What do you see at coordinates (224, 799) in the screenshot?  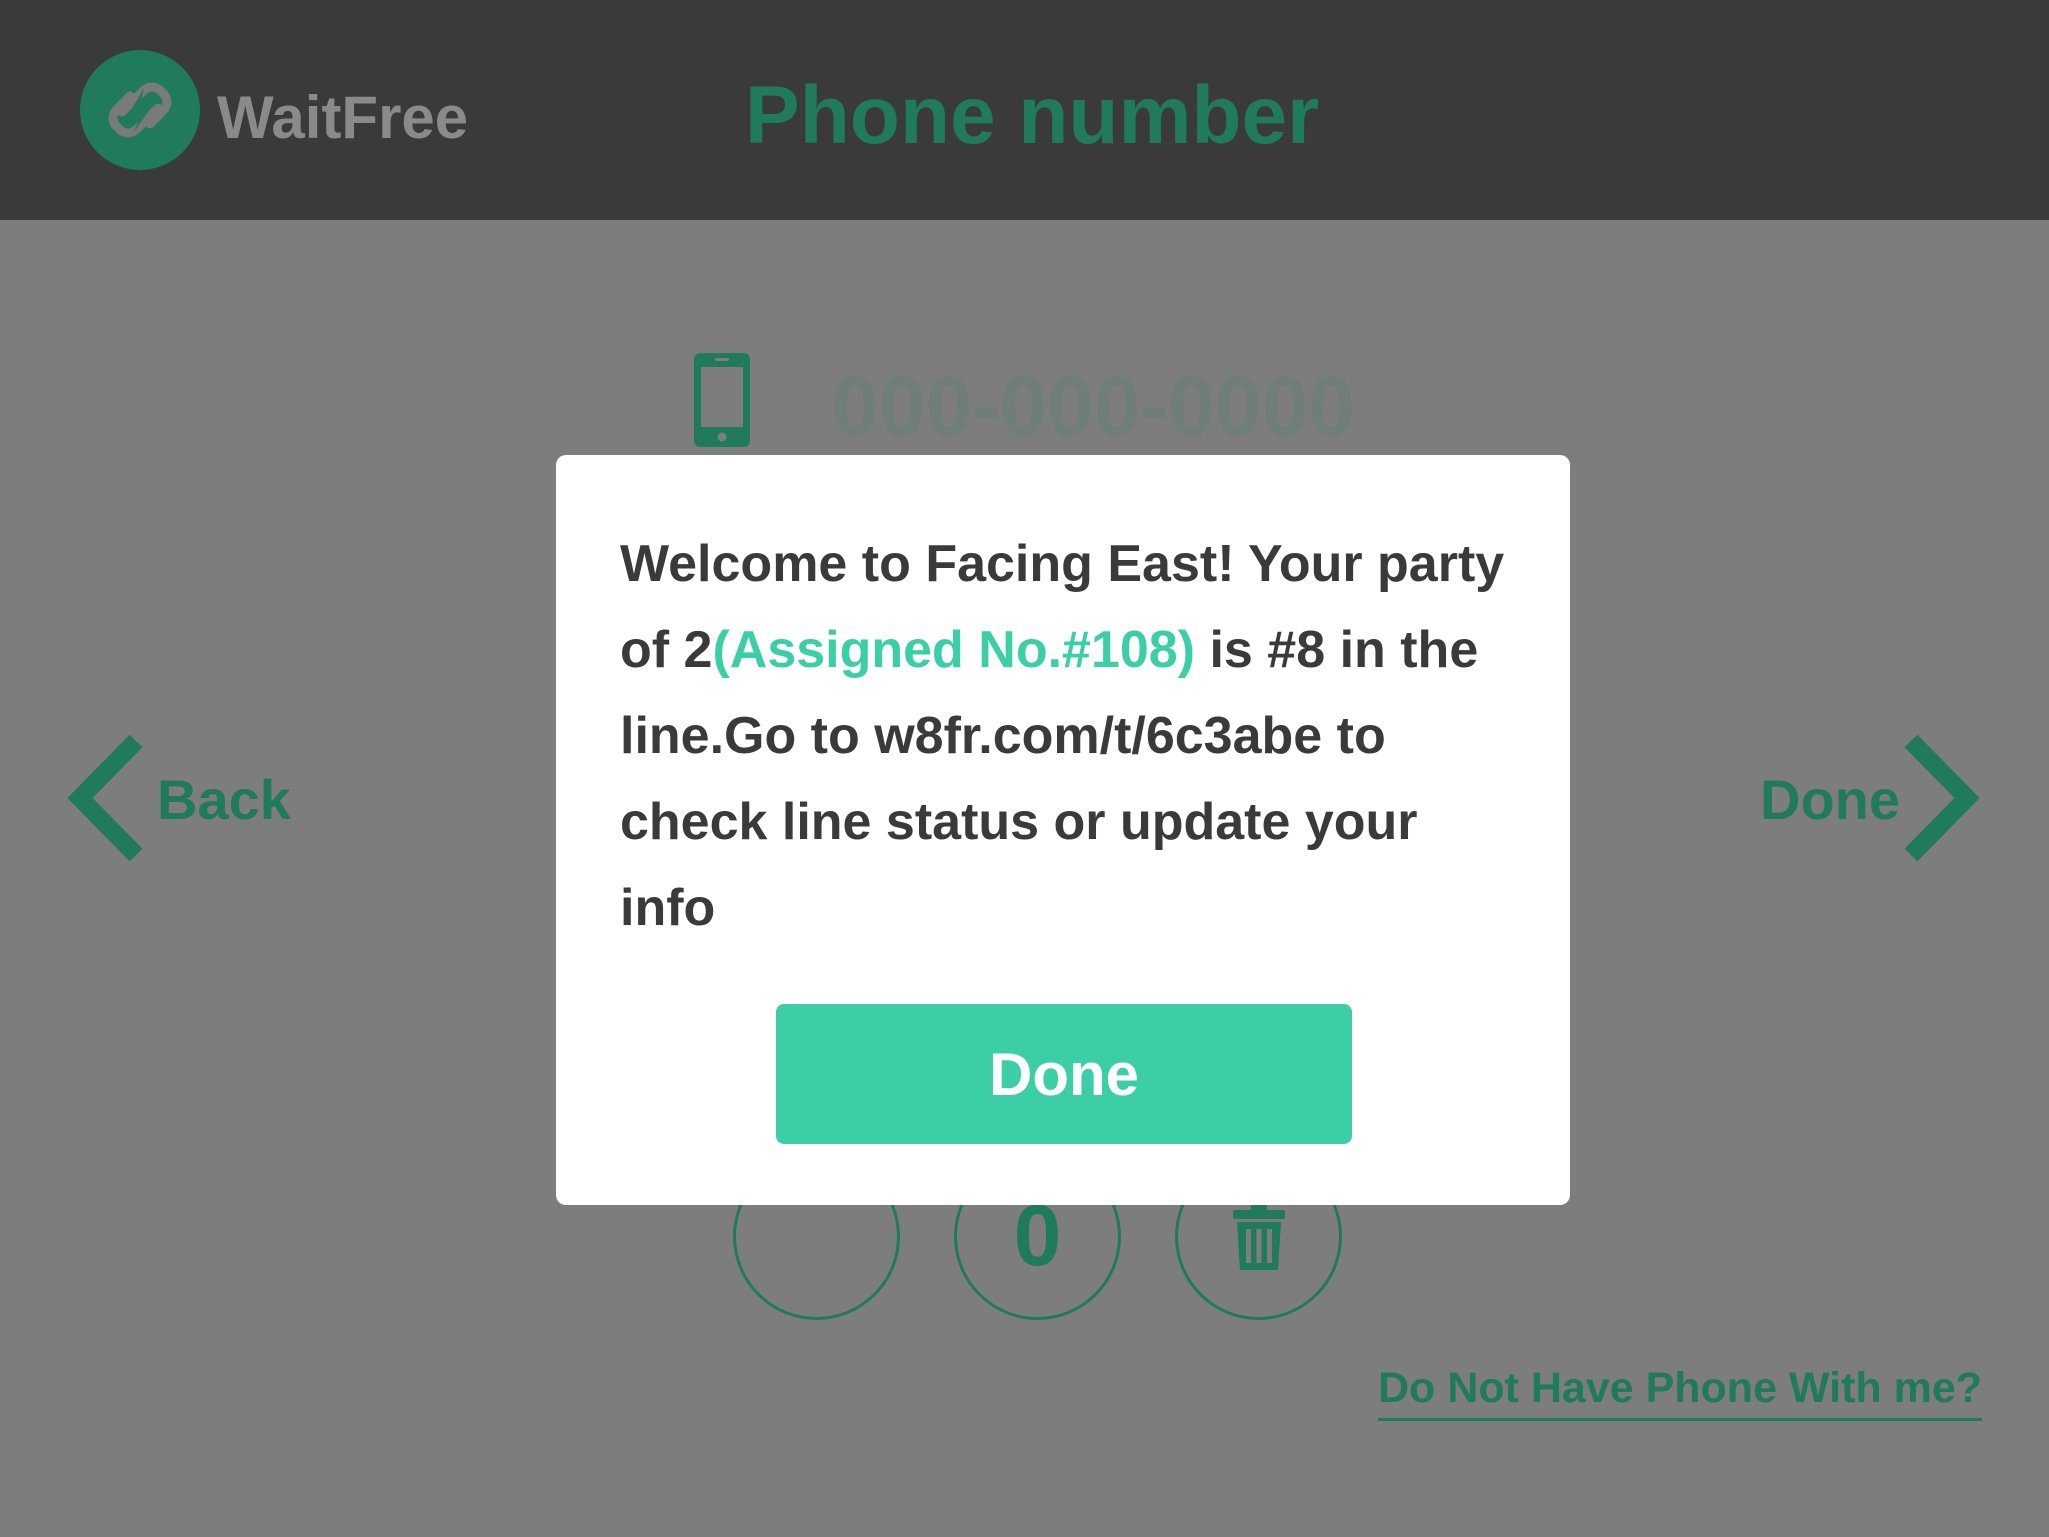 I see `back-label: Back` at bounding box center [224, 799].